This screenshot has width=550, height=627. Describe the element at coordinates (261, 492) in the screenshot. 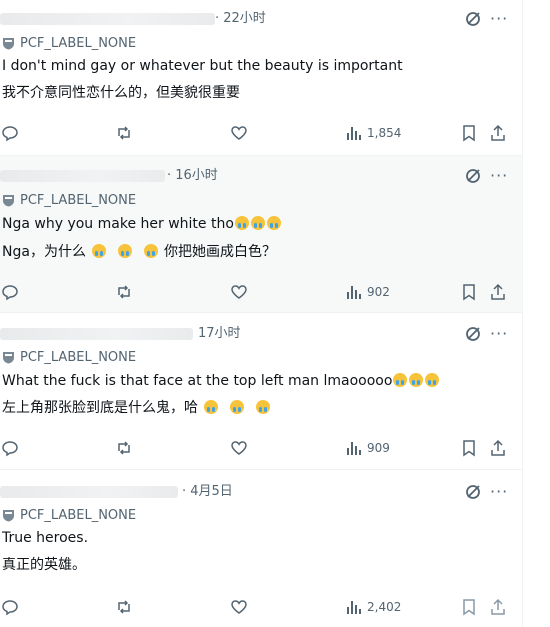

I see `tweet-header: · 4月5日 ···` at that location.